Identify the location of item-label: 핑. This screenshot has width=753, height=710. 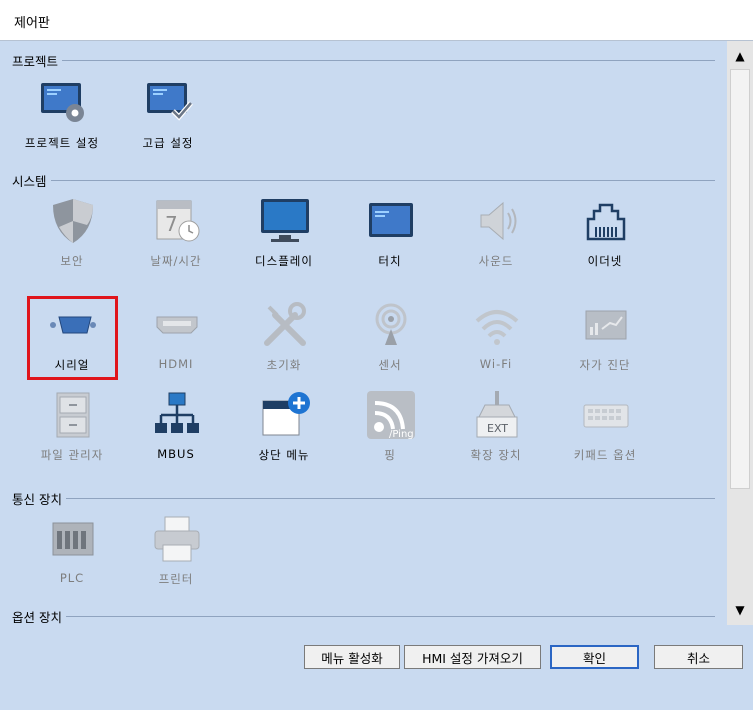
(390, 455).